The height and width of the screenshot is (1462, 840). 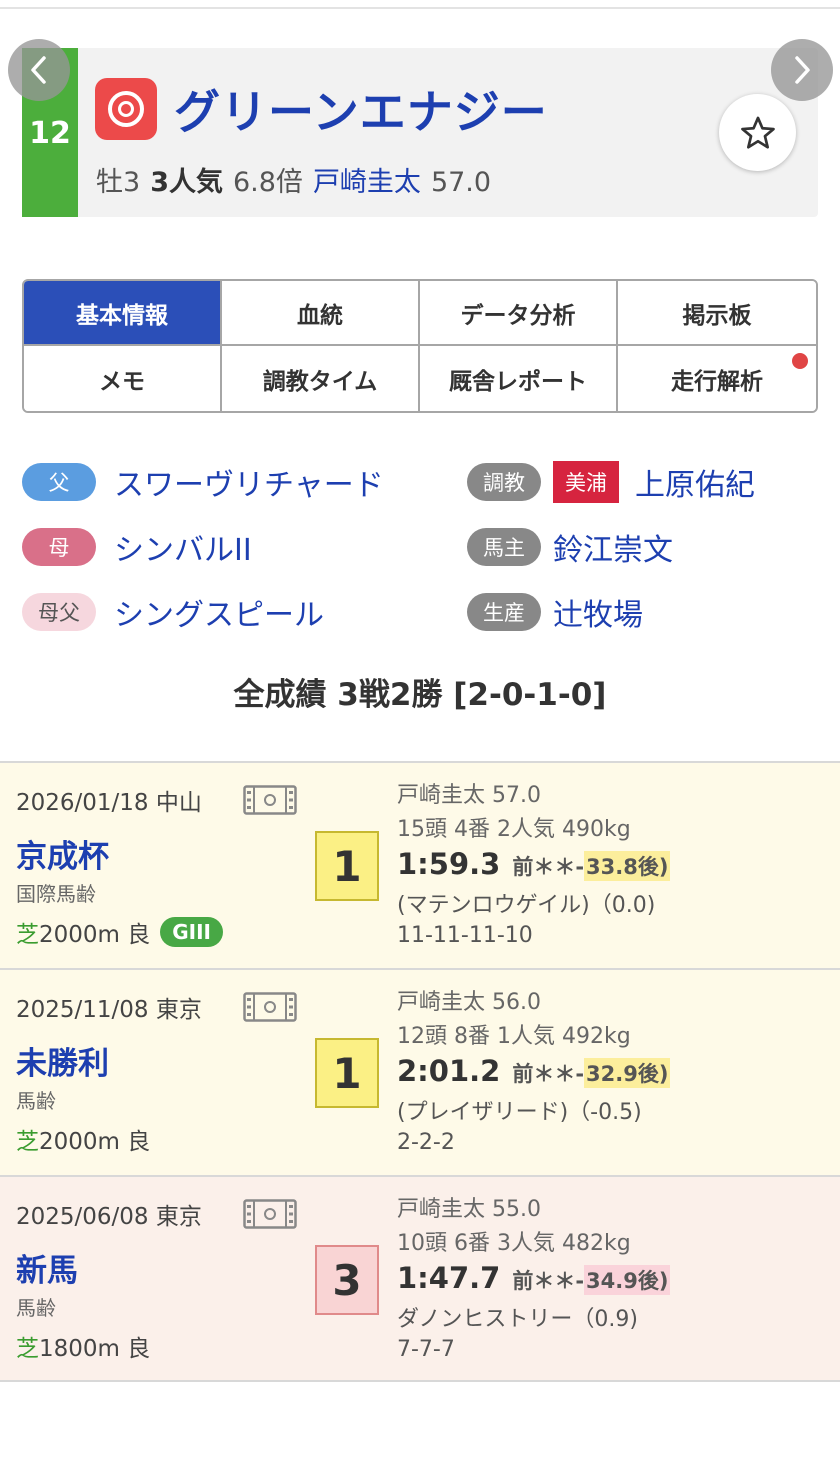 I want to click on next-horse-button, so click(x=802, y=70).